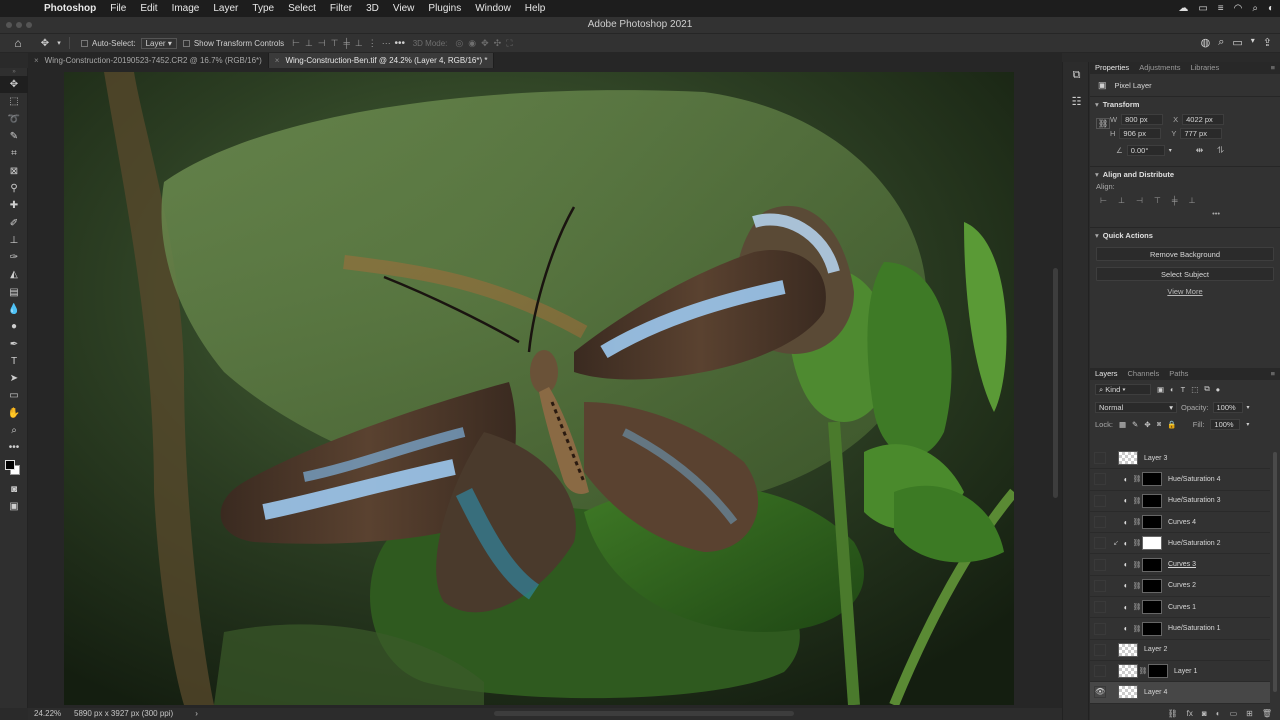 Image resolution: width=1280 pixels, height=720 pixels. I want to click on 3d-roll-icon: ◉, so click(472, 43).